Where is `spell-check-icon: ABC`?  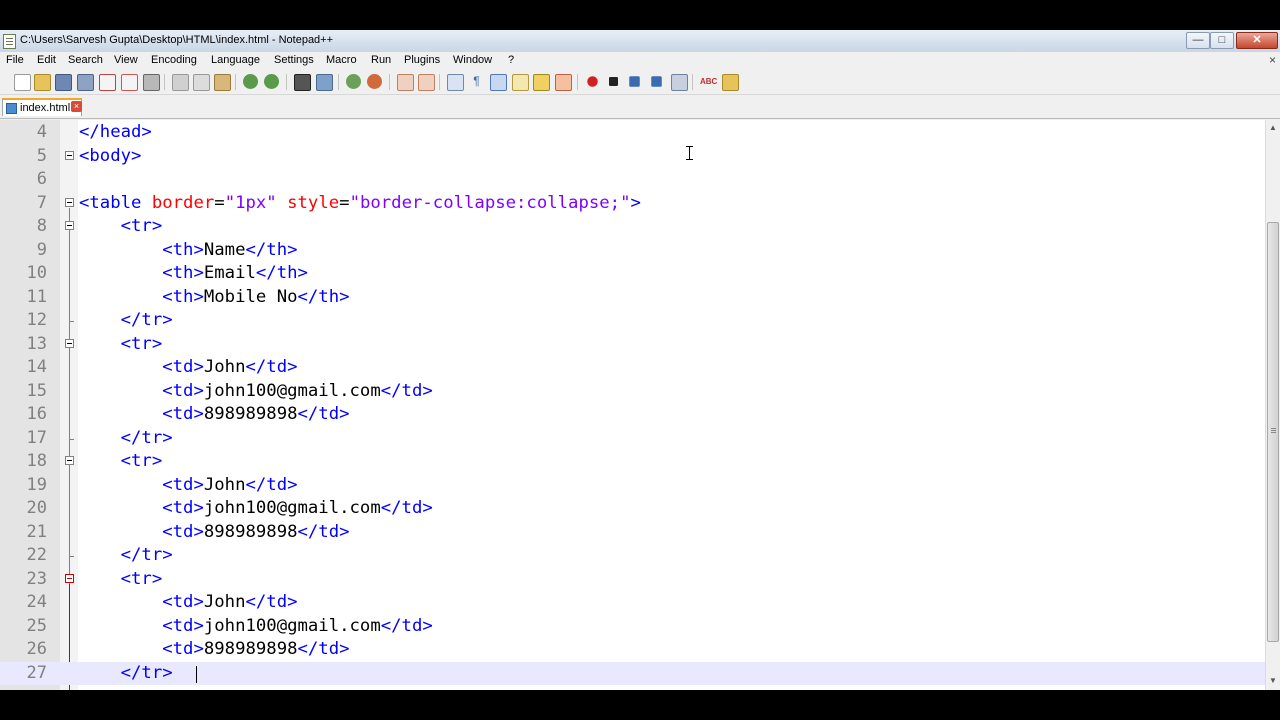
spell-check-icon: ABC is located at coordinates (708, 81).